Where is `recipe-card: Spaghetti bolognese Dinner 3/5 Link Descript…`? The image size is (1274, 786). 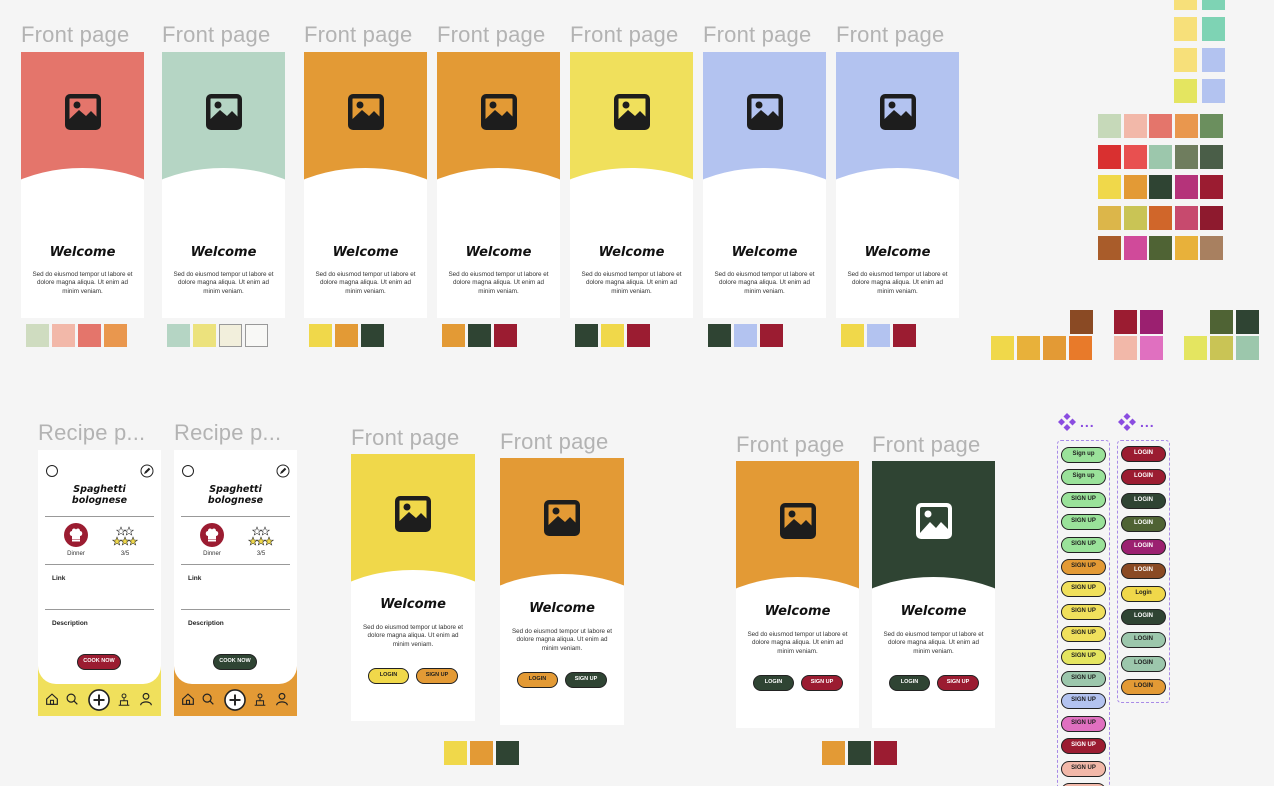 recipe-card: Spaghetti bolognese Dinner 3/5 Link Descript… is located at coordinates (235, 567).